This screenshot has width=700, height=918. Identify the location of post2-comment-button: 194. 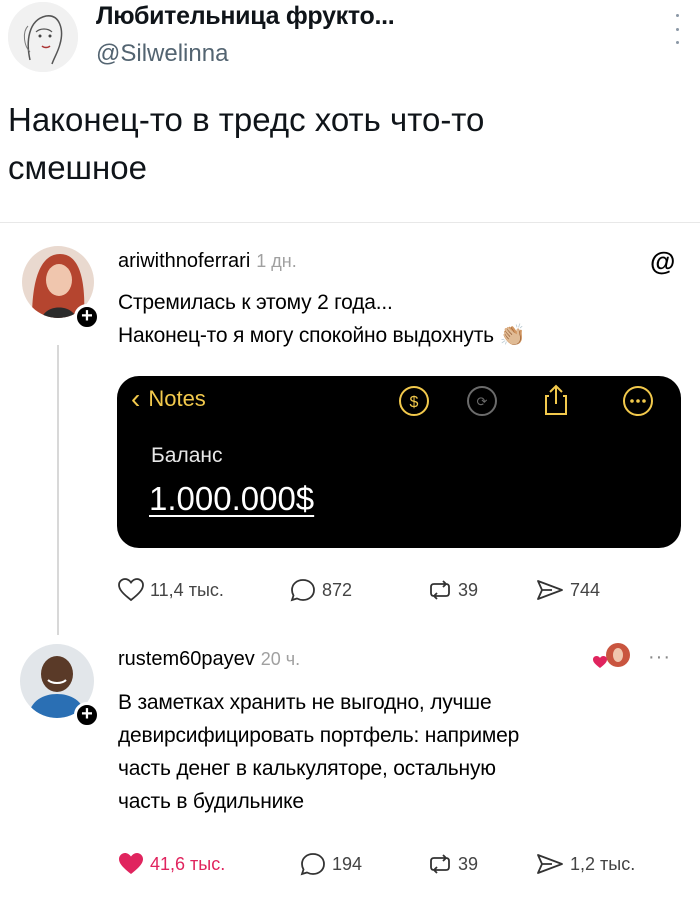
(331, 864).